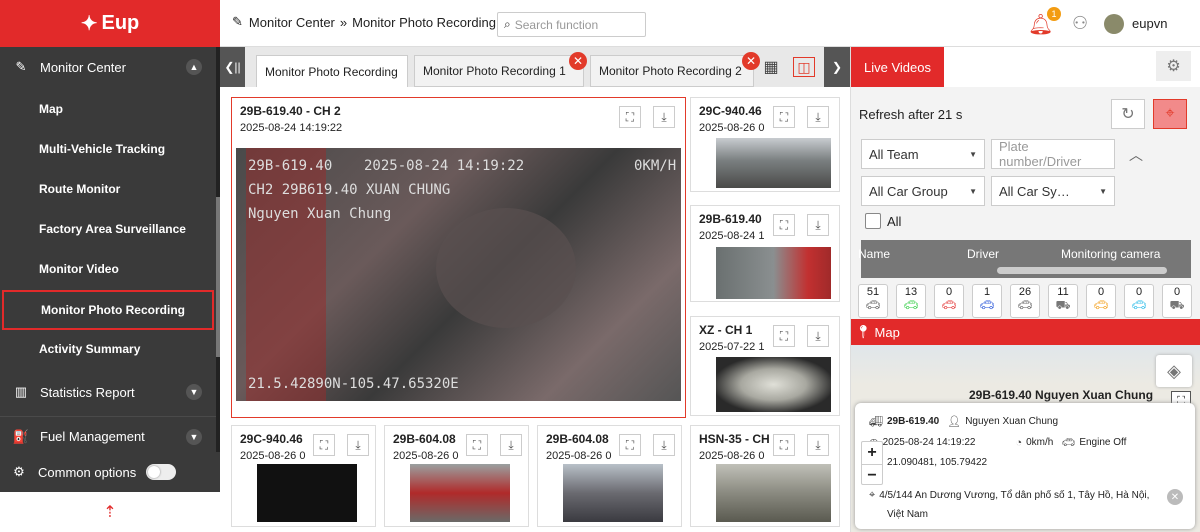 This screenshot has width=1200, height=532. What do you see at coordinates (1053, 154) in the screenshot?
I see `plate-search-input: Plate number/Driver` at bounding box center [1053, 154].